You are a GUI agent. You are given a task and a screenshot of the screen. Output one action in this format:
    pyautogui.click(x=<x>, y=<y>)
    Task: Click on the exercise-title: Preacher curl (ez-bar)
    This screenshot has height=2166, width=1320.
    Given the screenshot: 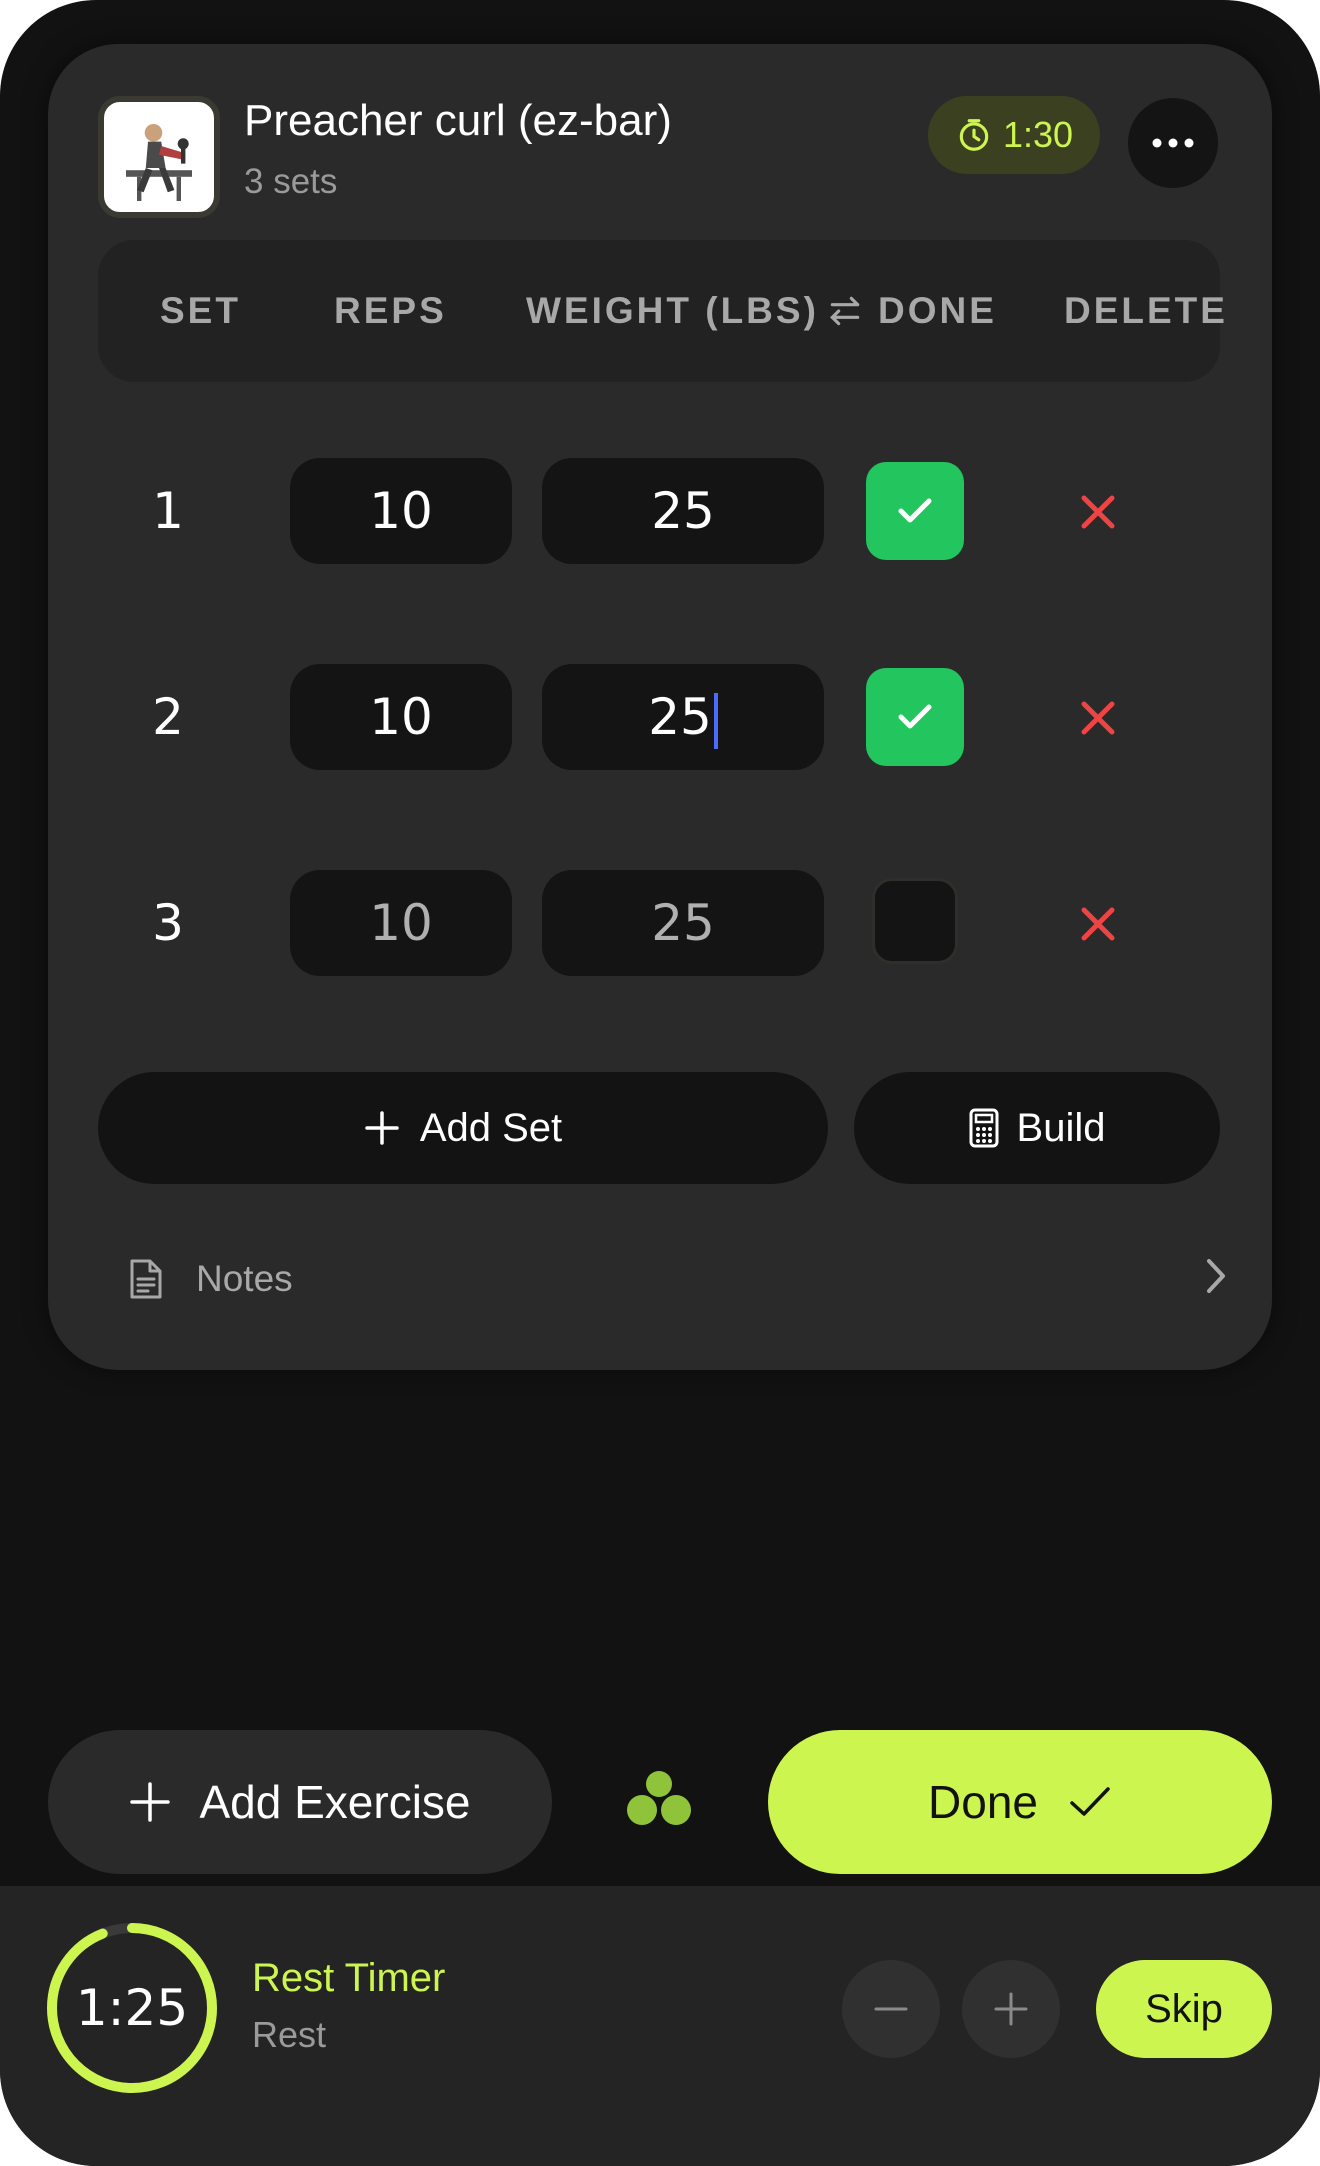 What is the action you would take?
    pyautogui.click(x=458, y=120)
    